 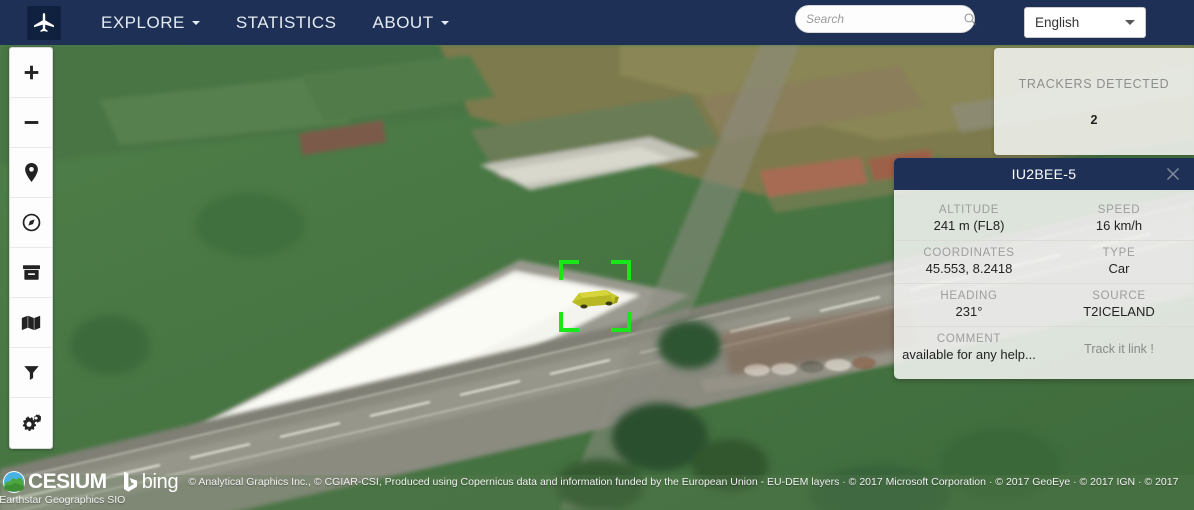 I want to click on map-toolbar, so click(x=31, y=248).